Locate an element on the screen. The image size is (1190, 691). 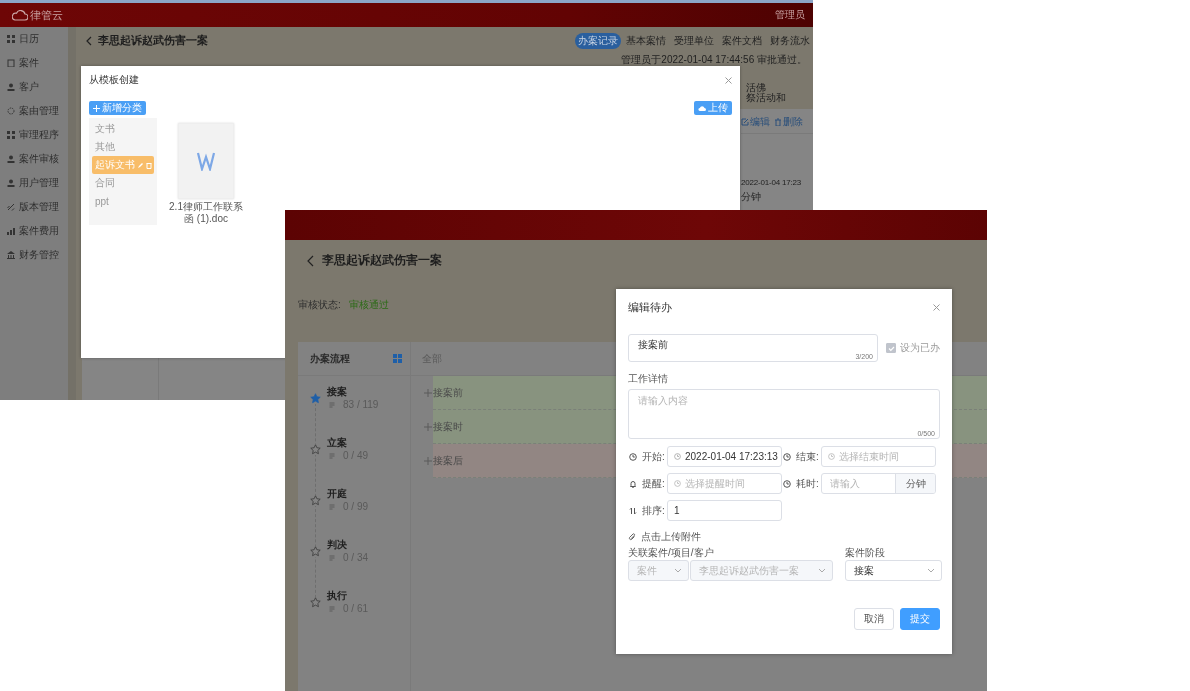
review-label: 审核状态: is located at coordinates (319, 305).